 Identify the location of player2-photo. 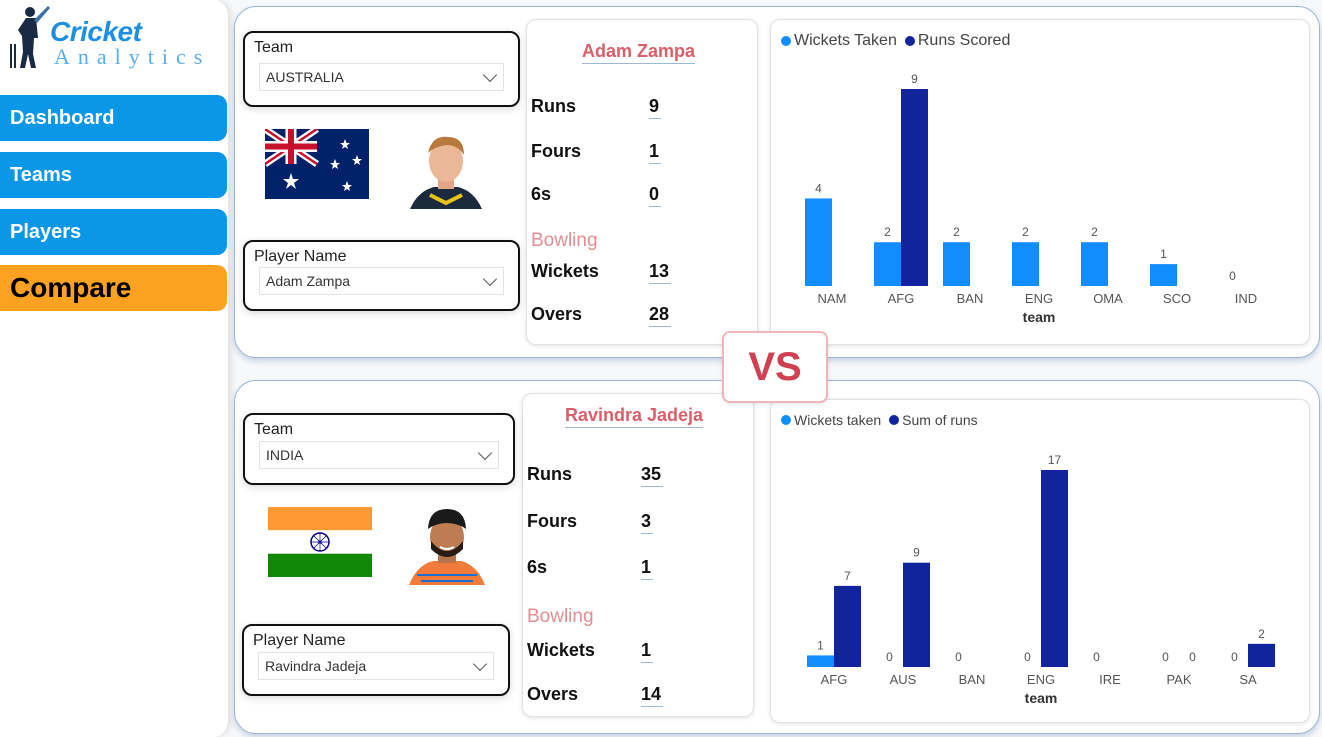
(447, 547).